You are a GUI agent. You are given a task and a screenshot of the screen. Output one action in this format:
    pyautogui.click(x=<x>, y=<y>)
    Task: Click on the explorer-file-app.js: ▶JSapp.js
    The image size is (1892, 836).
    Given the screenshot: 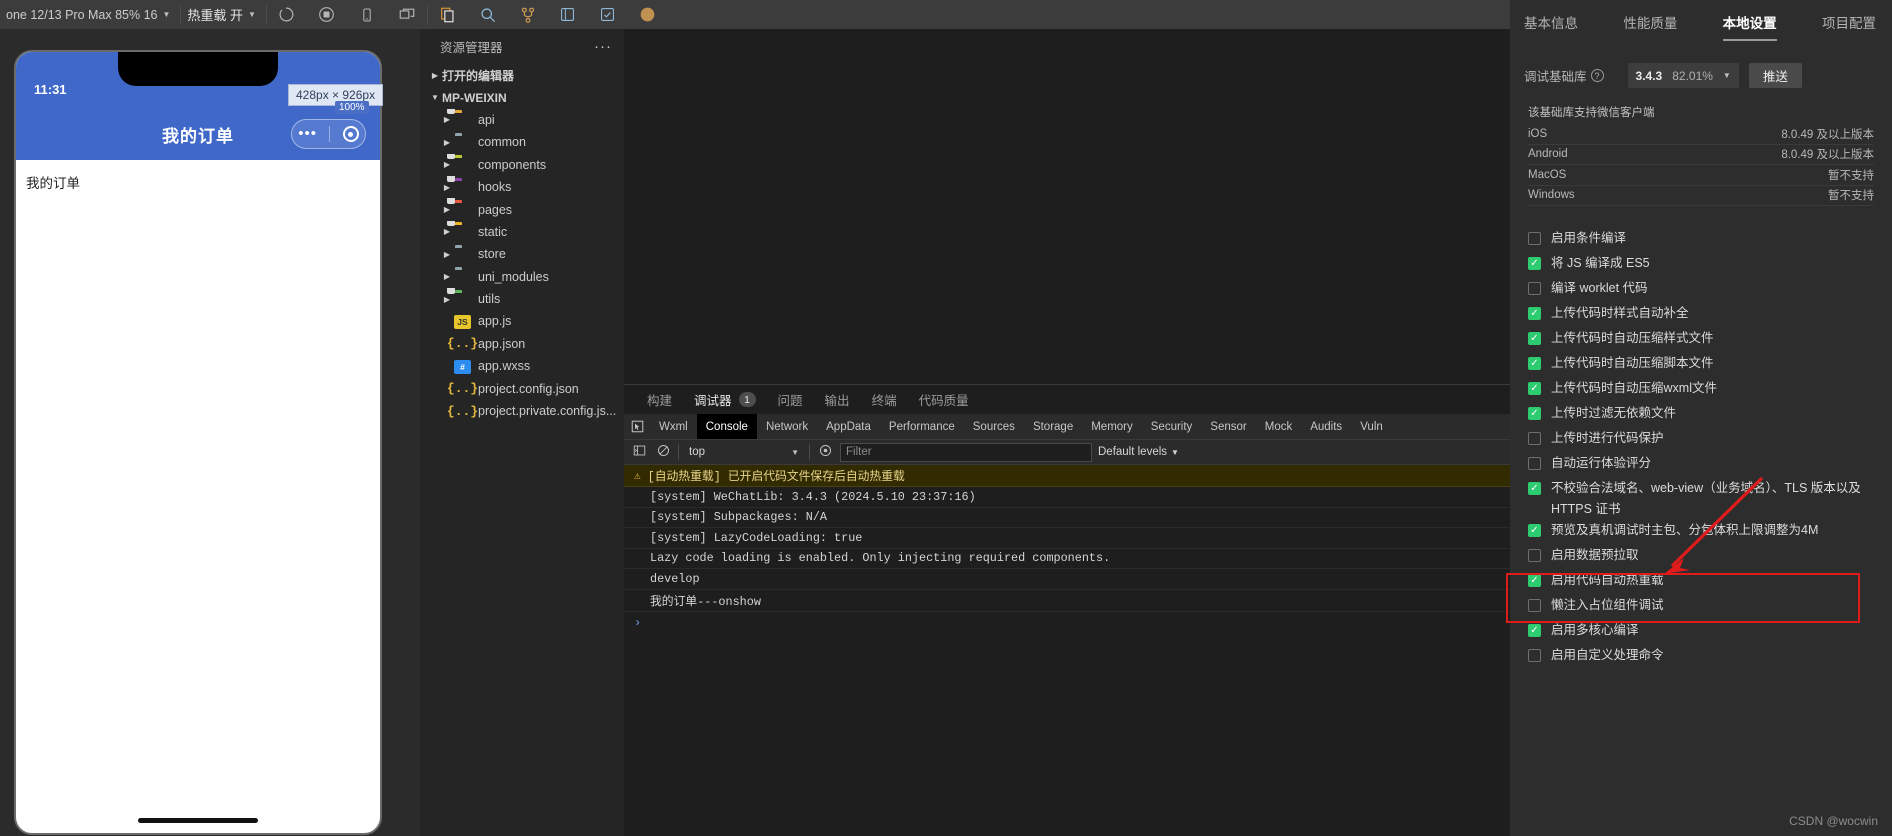 What is the action you would take?
    pyautogui.click(x=522, y=321)
    